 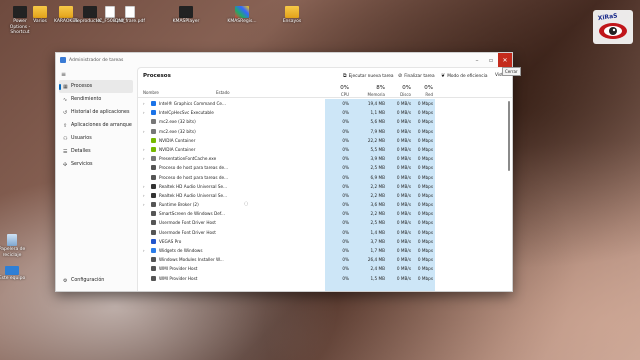 I want to click on sidebar-item-aplicaciones: ⇪ Aplicaciones de arranque, so click(x=96, y=125).